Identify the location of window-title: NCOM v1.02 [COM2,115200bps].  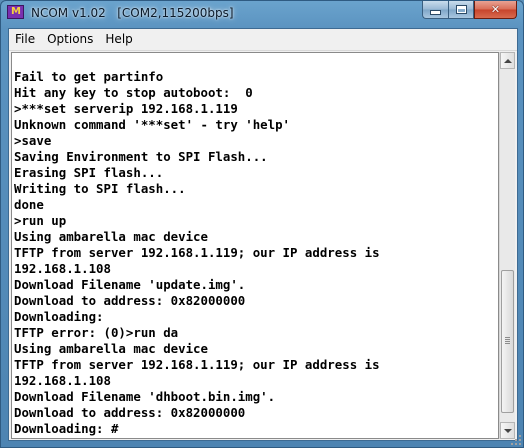
(132, 13).